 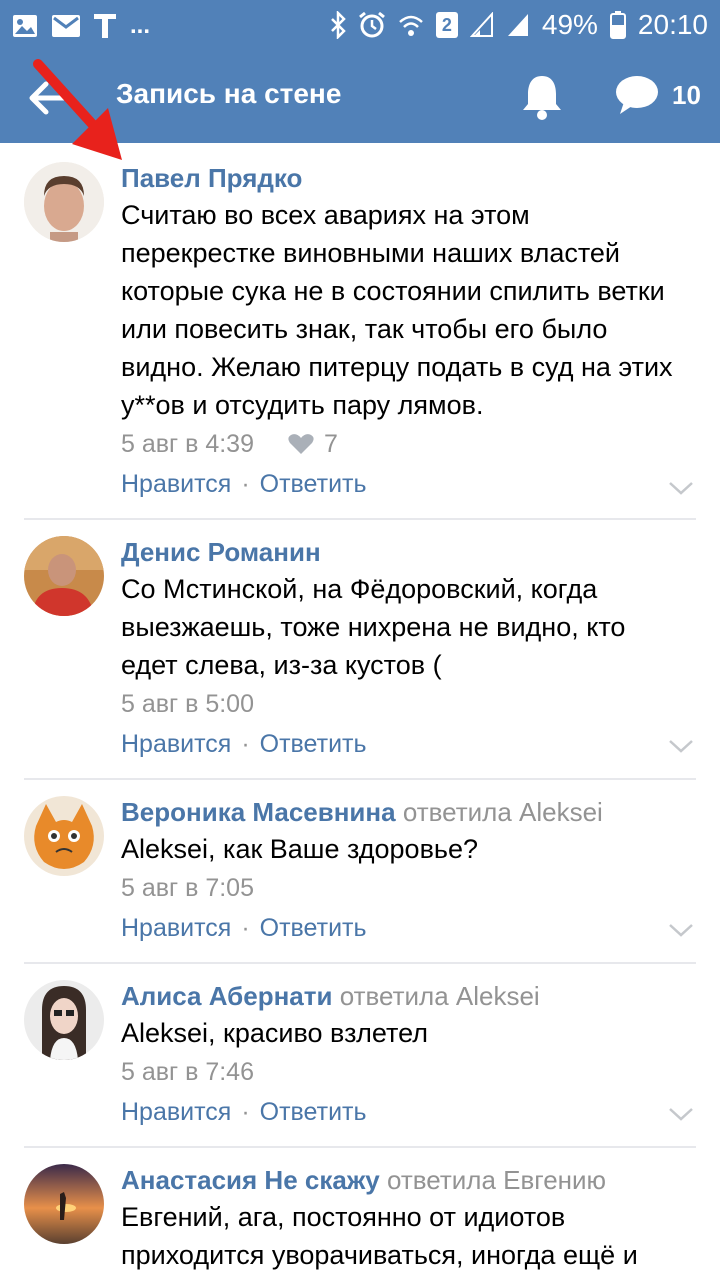 I want to click on comment-date: 5 авг в 7:46, so click(x=187, y=1072).